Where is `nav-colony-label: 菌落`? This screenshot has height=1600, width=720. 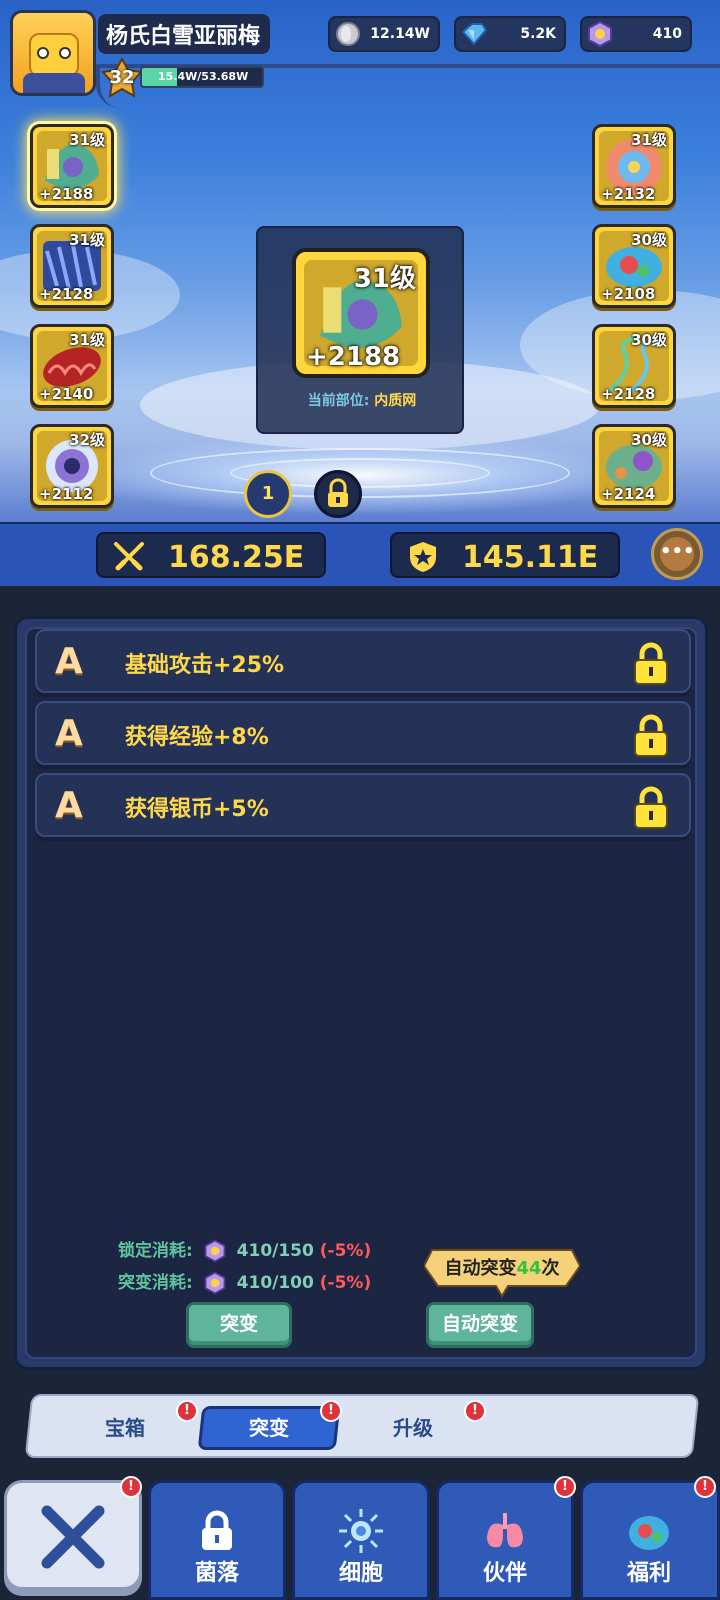 nav-colony-label: 菌落 is located at coordinates (216, 1573).